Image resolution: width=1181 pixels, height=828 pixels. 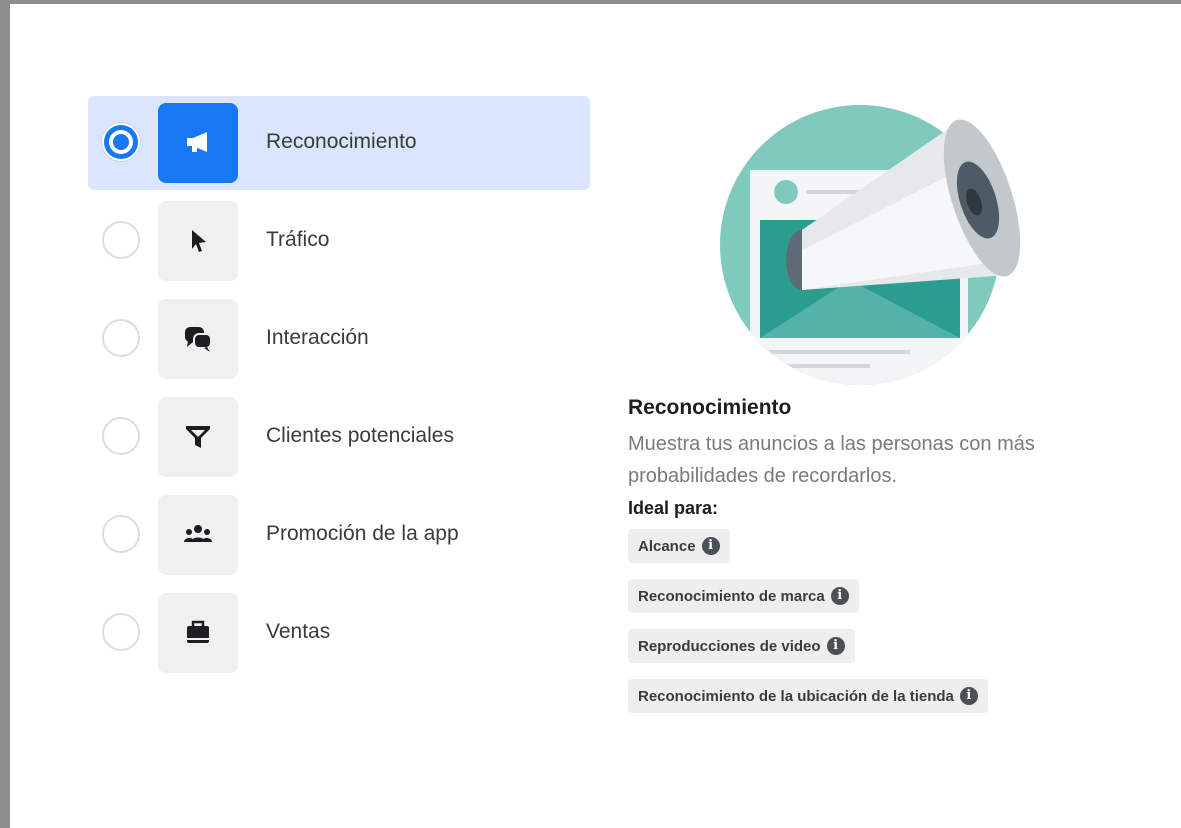 I want to click on objective-option-reconocimiento: Reconocimiento, so click(x=339, y=143).